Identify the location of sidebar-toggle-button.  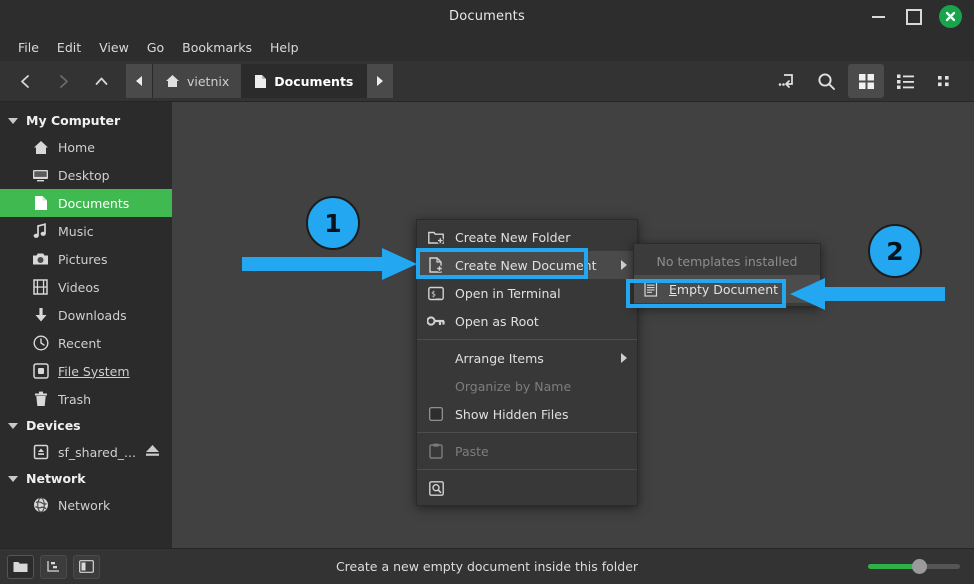
(86, 566).